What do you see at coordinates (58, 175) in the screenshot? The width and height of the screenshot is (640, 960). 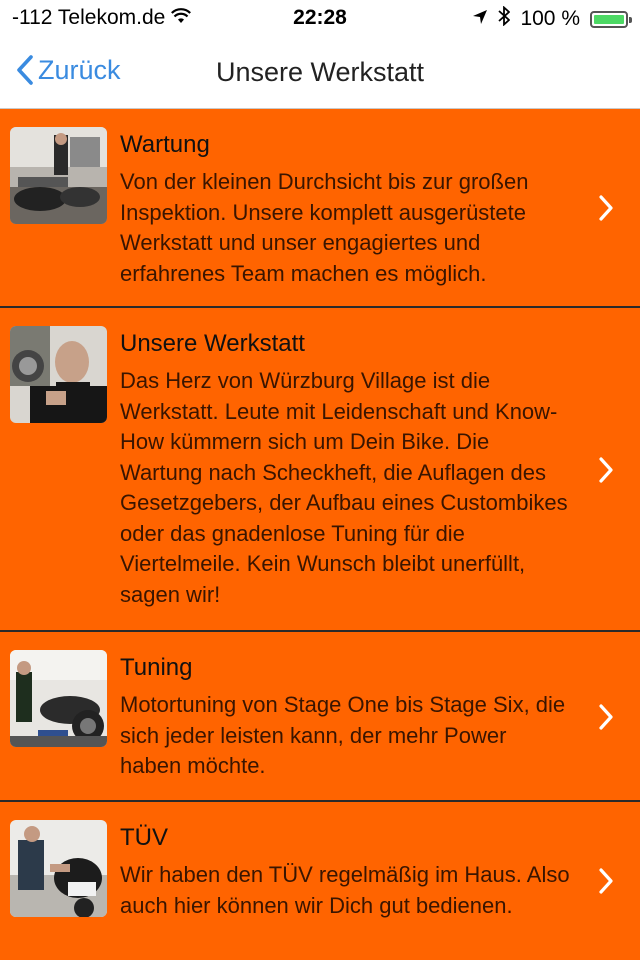 I see `wartung-thumbnail` at bounding box center [58, 175].